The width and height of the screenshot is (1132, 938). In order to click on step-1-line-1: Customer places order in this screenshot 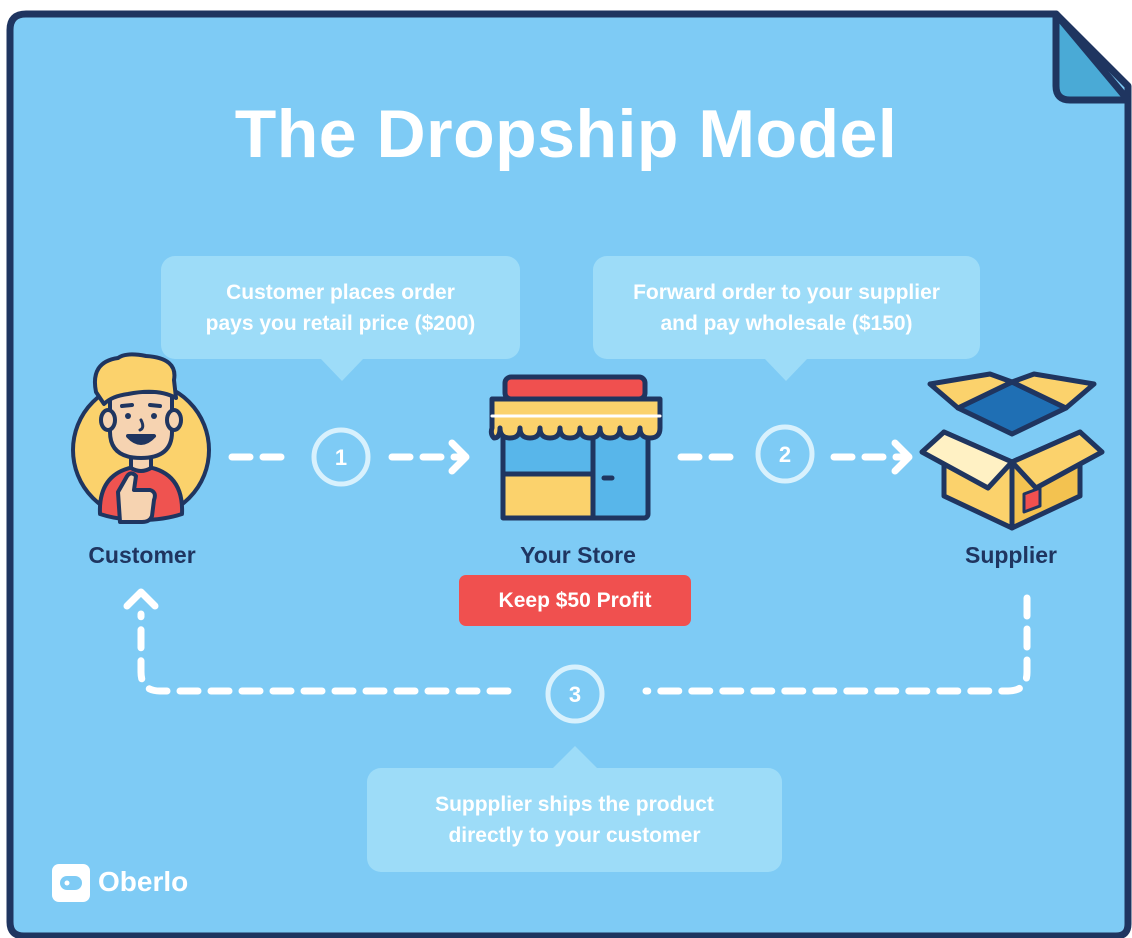, I will do `click(340, 292)`.